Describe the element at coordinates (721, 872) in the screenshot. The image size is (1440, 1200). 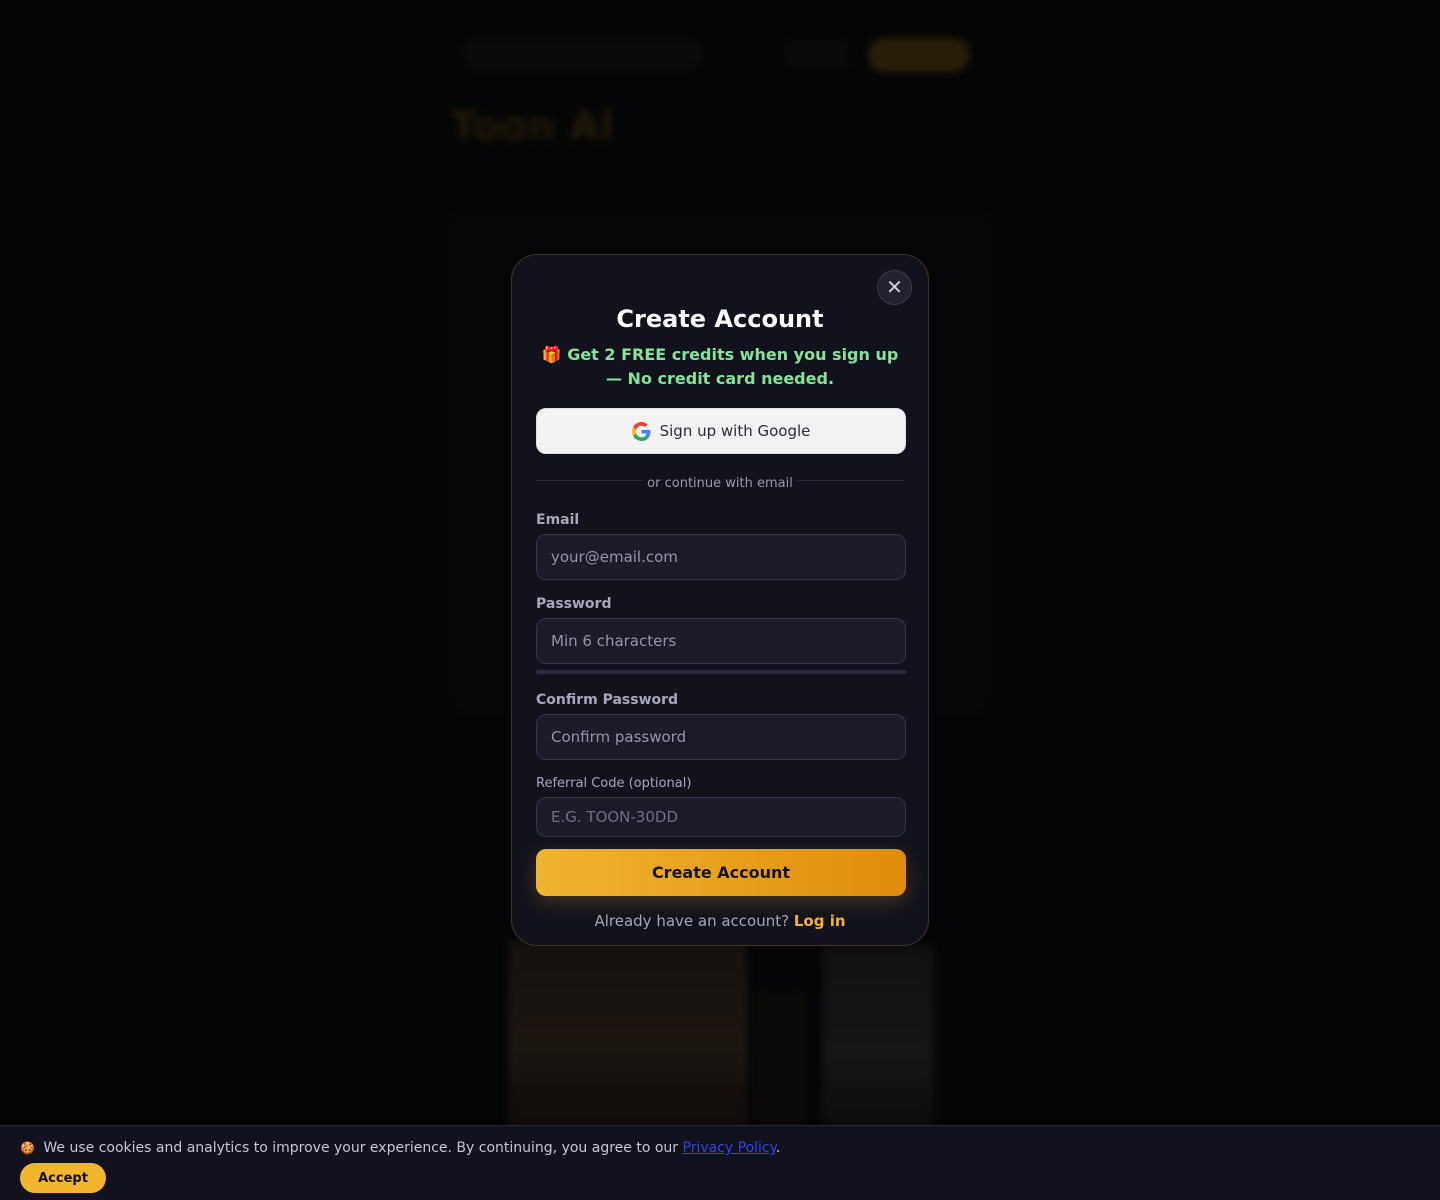
I see `create-account-button: Create Account` at that location.